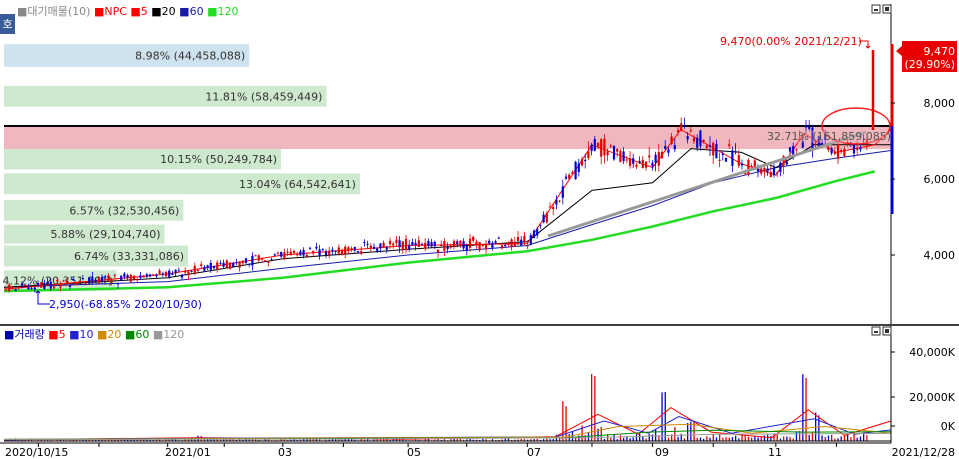  What do you see at coordinates (83, 334) in the screenshot?
I see `legend-item: ■10` at bounding box center [83, 334].